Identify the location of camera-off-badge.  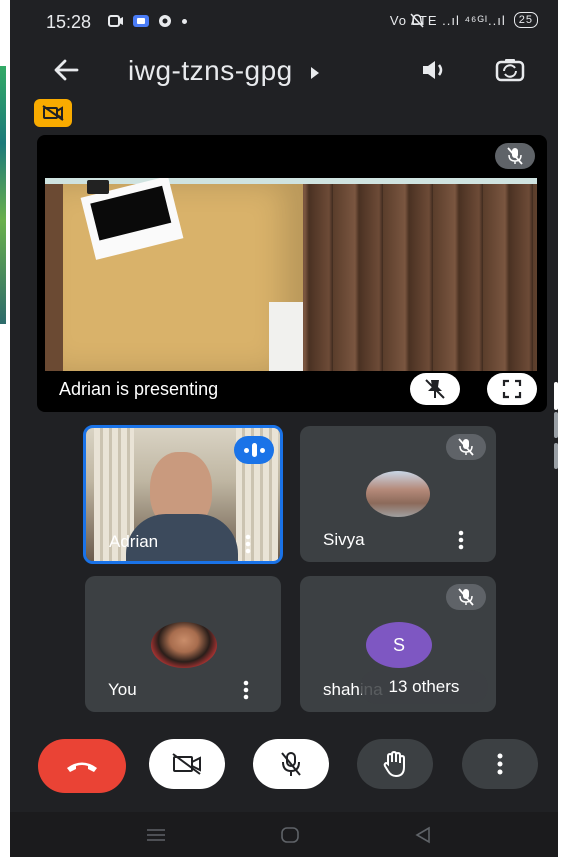
(53, 113).